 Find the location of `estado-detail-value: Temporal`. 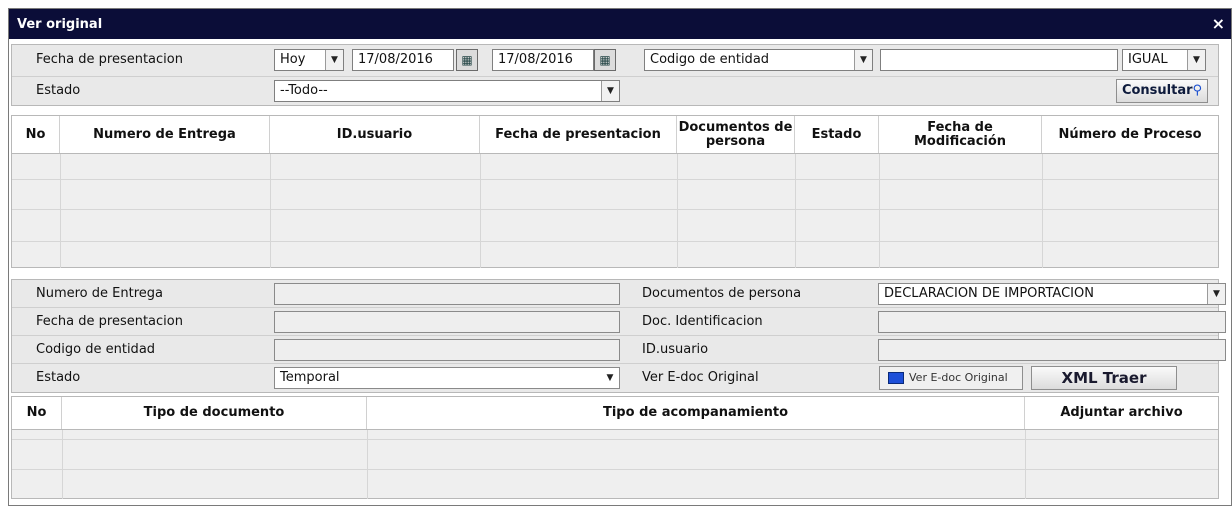

estado-detail-value: Temporal is located at coordinates (310, 377).